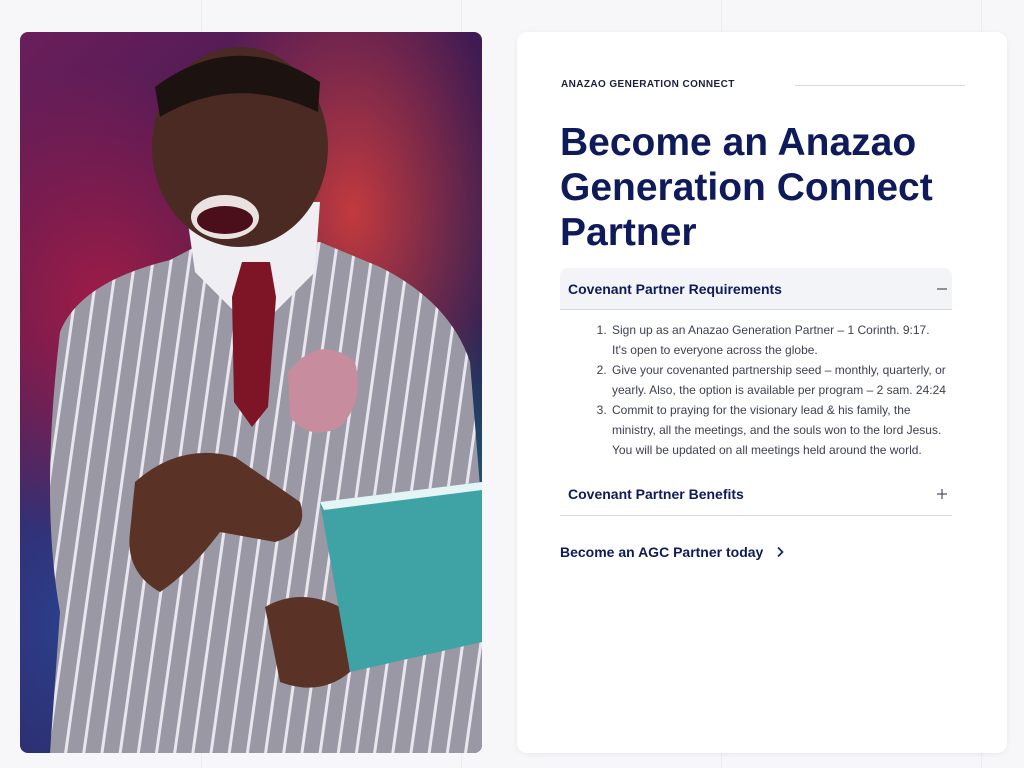 The width and height of the screenshot is (1024, 768). What do you see at coordinates (756, 494) in the screenshot?
I see `accordion-header-benefits: Covenant Partner Benefits` at bounding box center [756, 494].